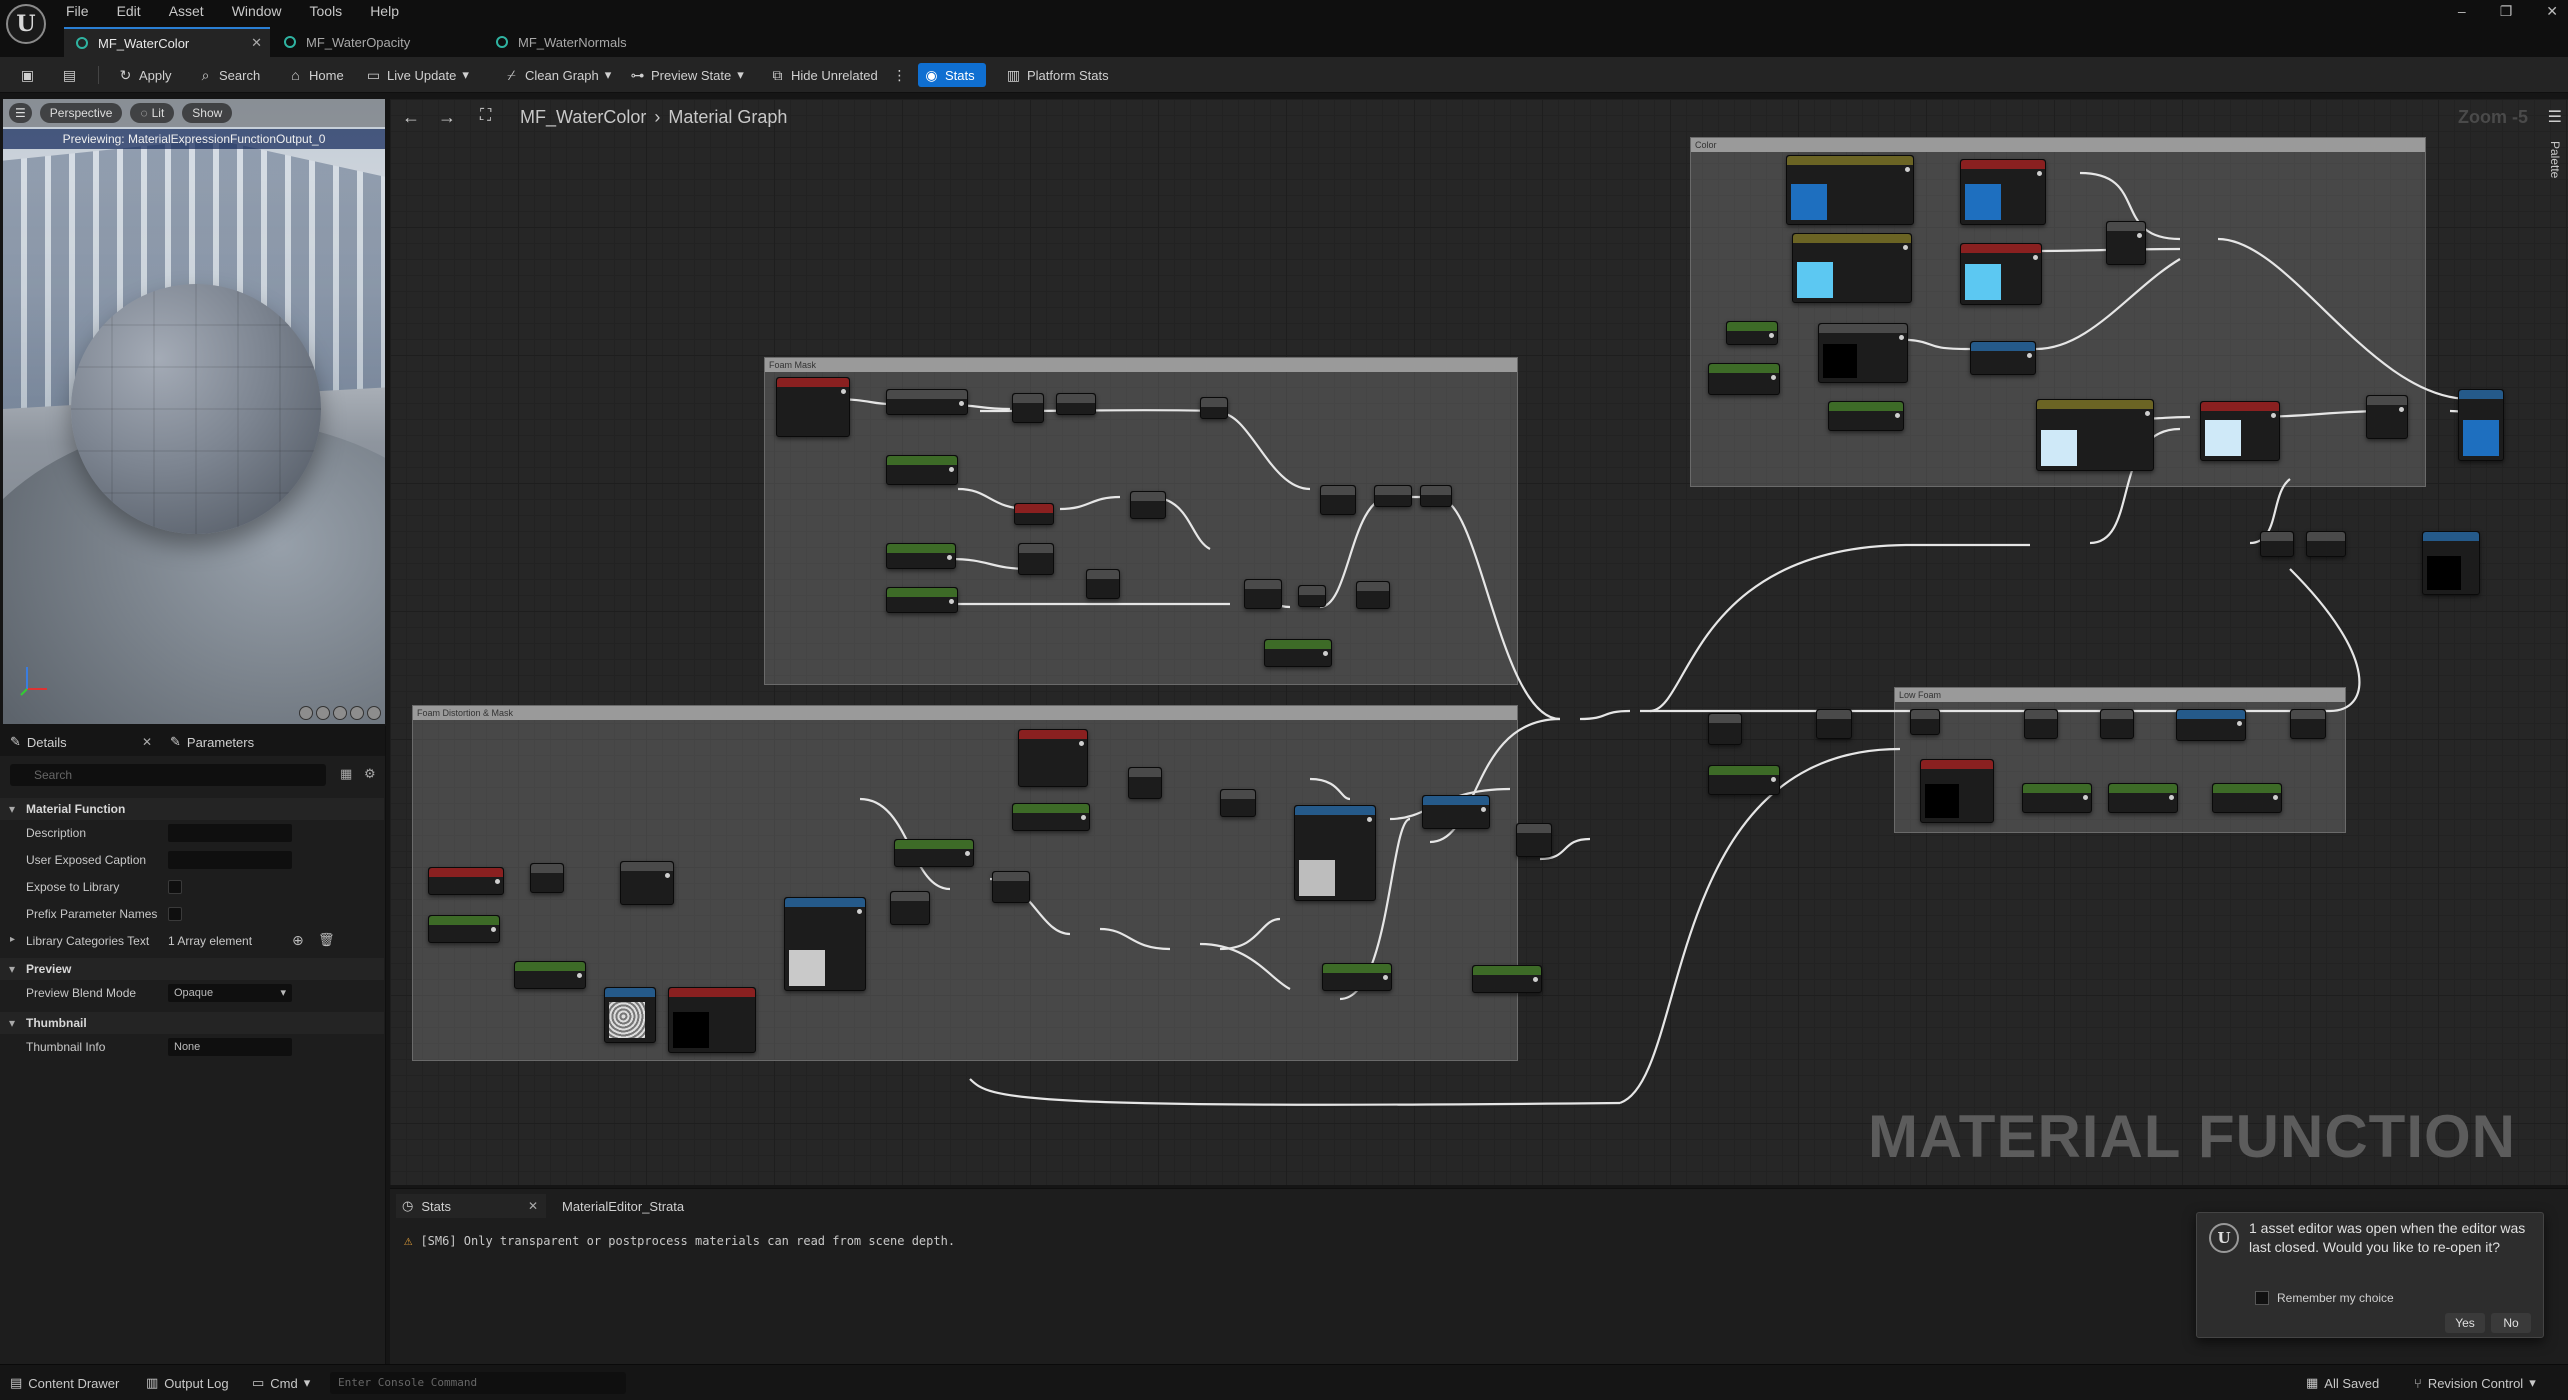 This screenshot has width=2568, height=1400. Describe the element at coordinates (1103, 584) in the screenshot. I see `subtract-node` at that location.